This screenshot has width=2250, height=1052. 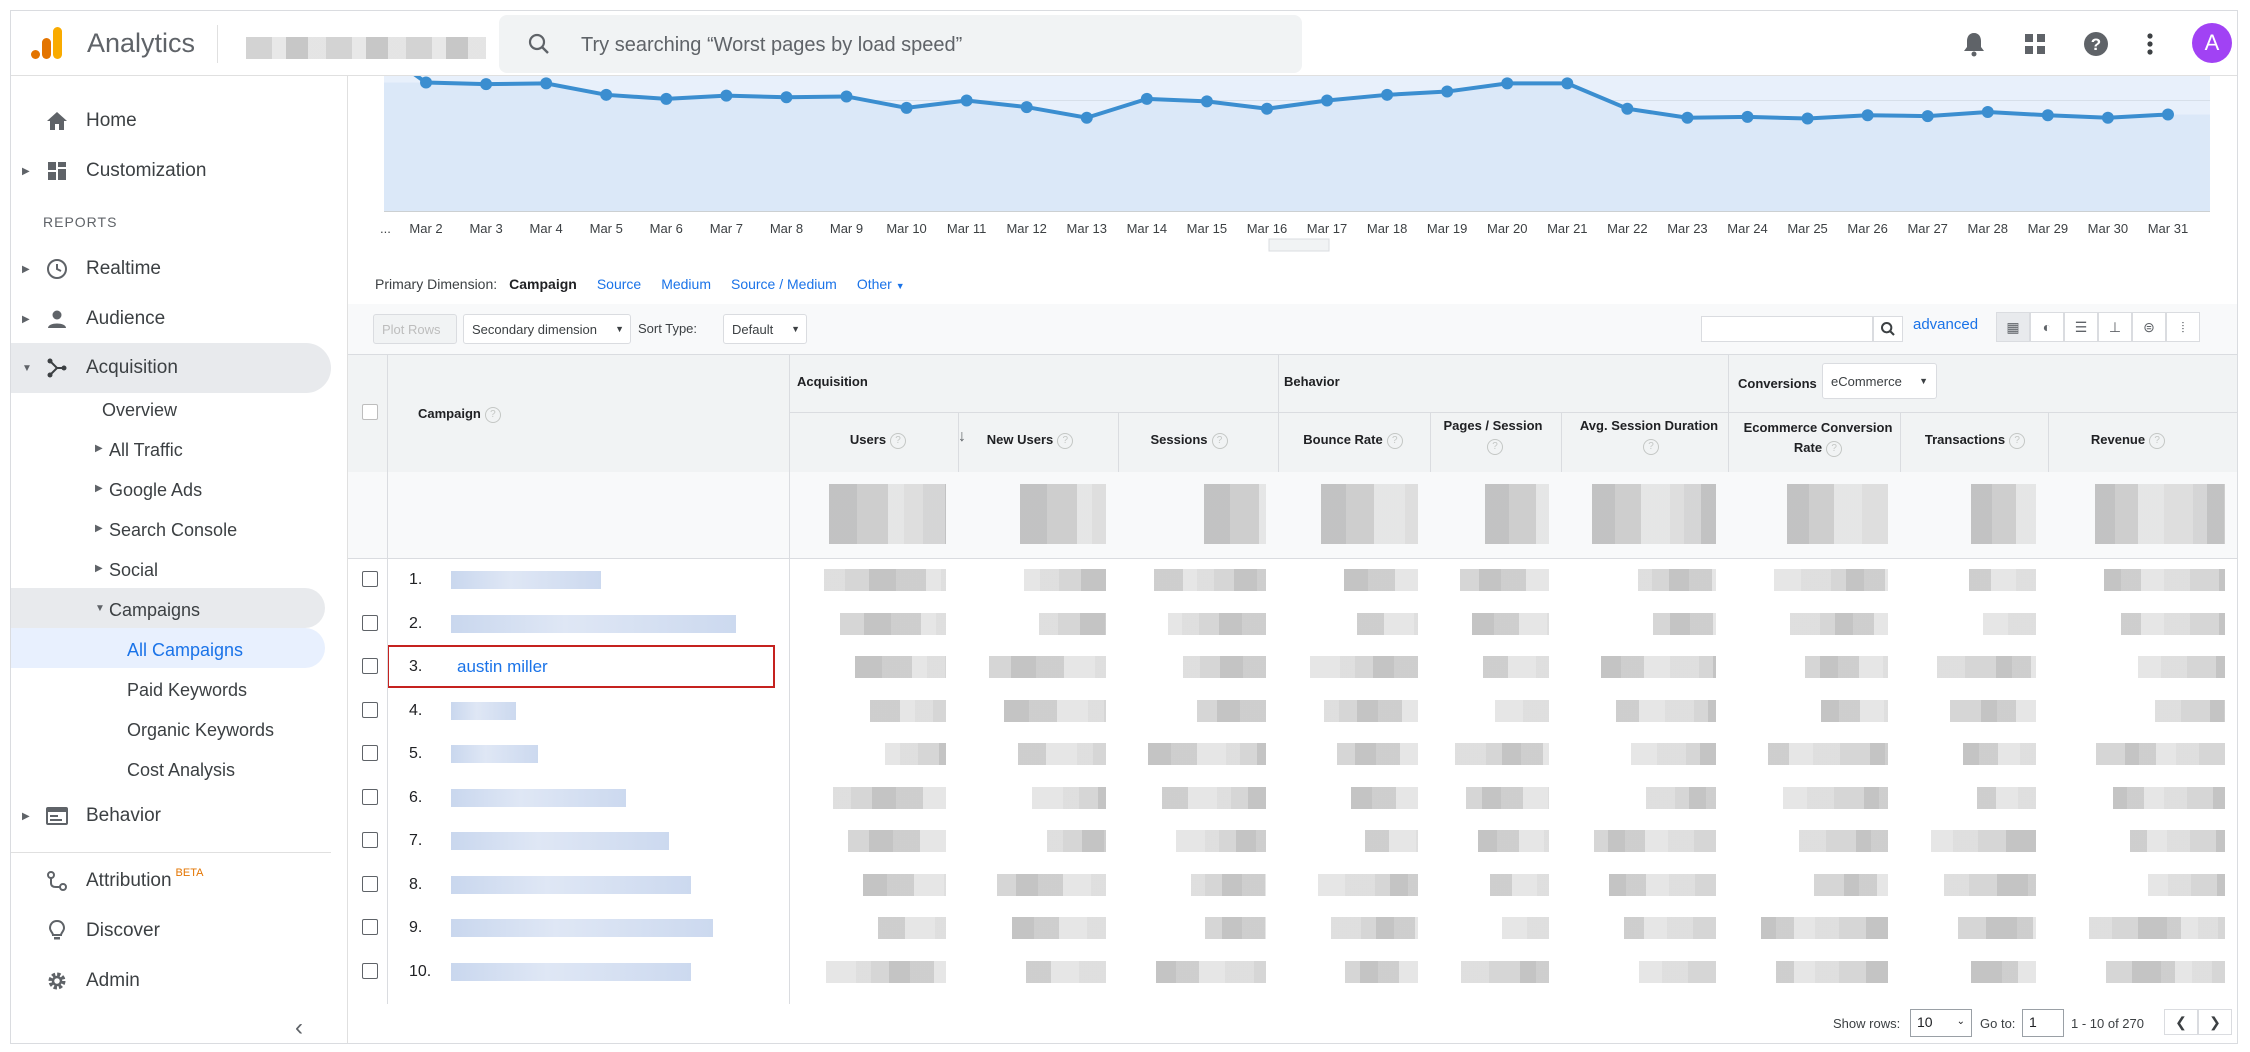 What do you see at coordinates (2081, 327) in the screenshot?
I see `performance-view-icon: ☰` at bounding box center [2081, 327].